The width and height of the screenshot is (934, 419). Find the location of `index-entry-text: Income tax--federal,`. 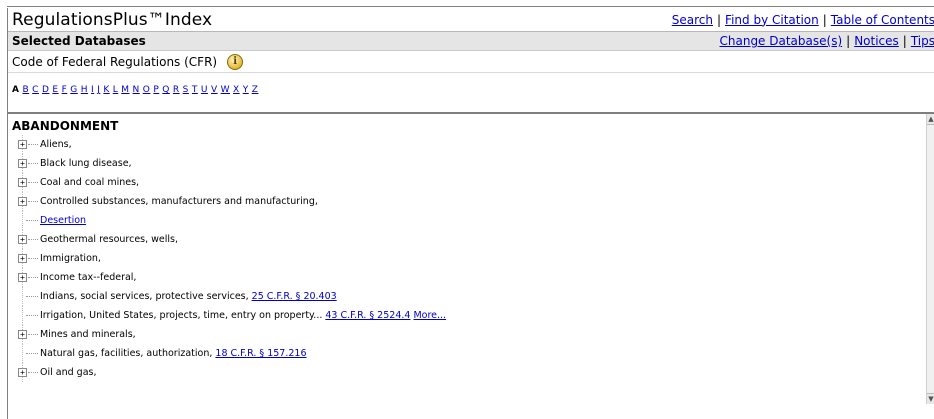

index-entry-text: Income tax--federal, is located at coordinates (88, 277).